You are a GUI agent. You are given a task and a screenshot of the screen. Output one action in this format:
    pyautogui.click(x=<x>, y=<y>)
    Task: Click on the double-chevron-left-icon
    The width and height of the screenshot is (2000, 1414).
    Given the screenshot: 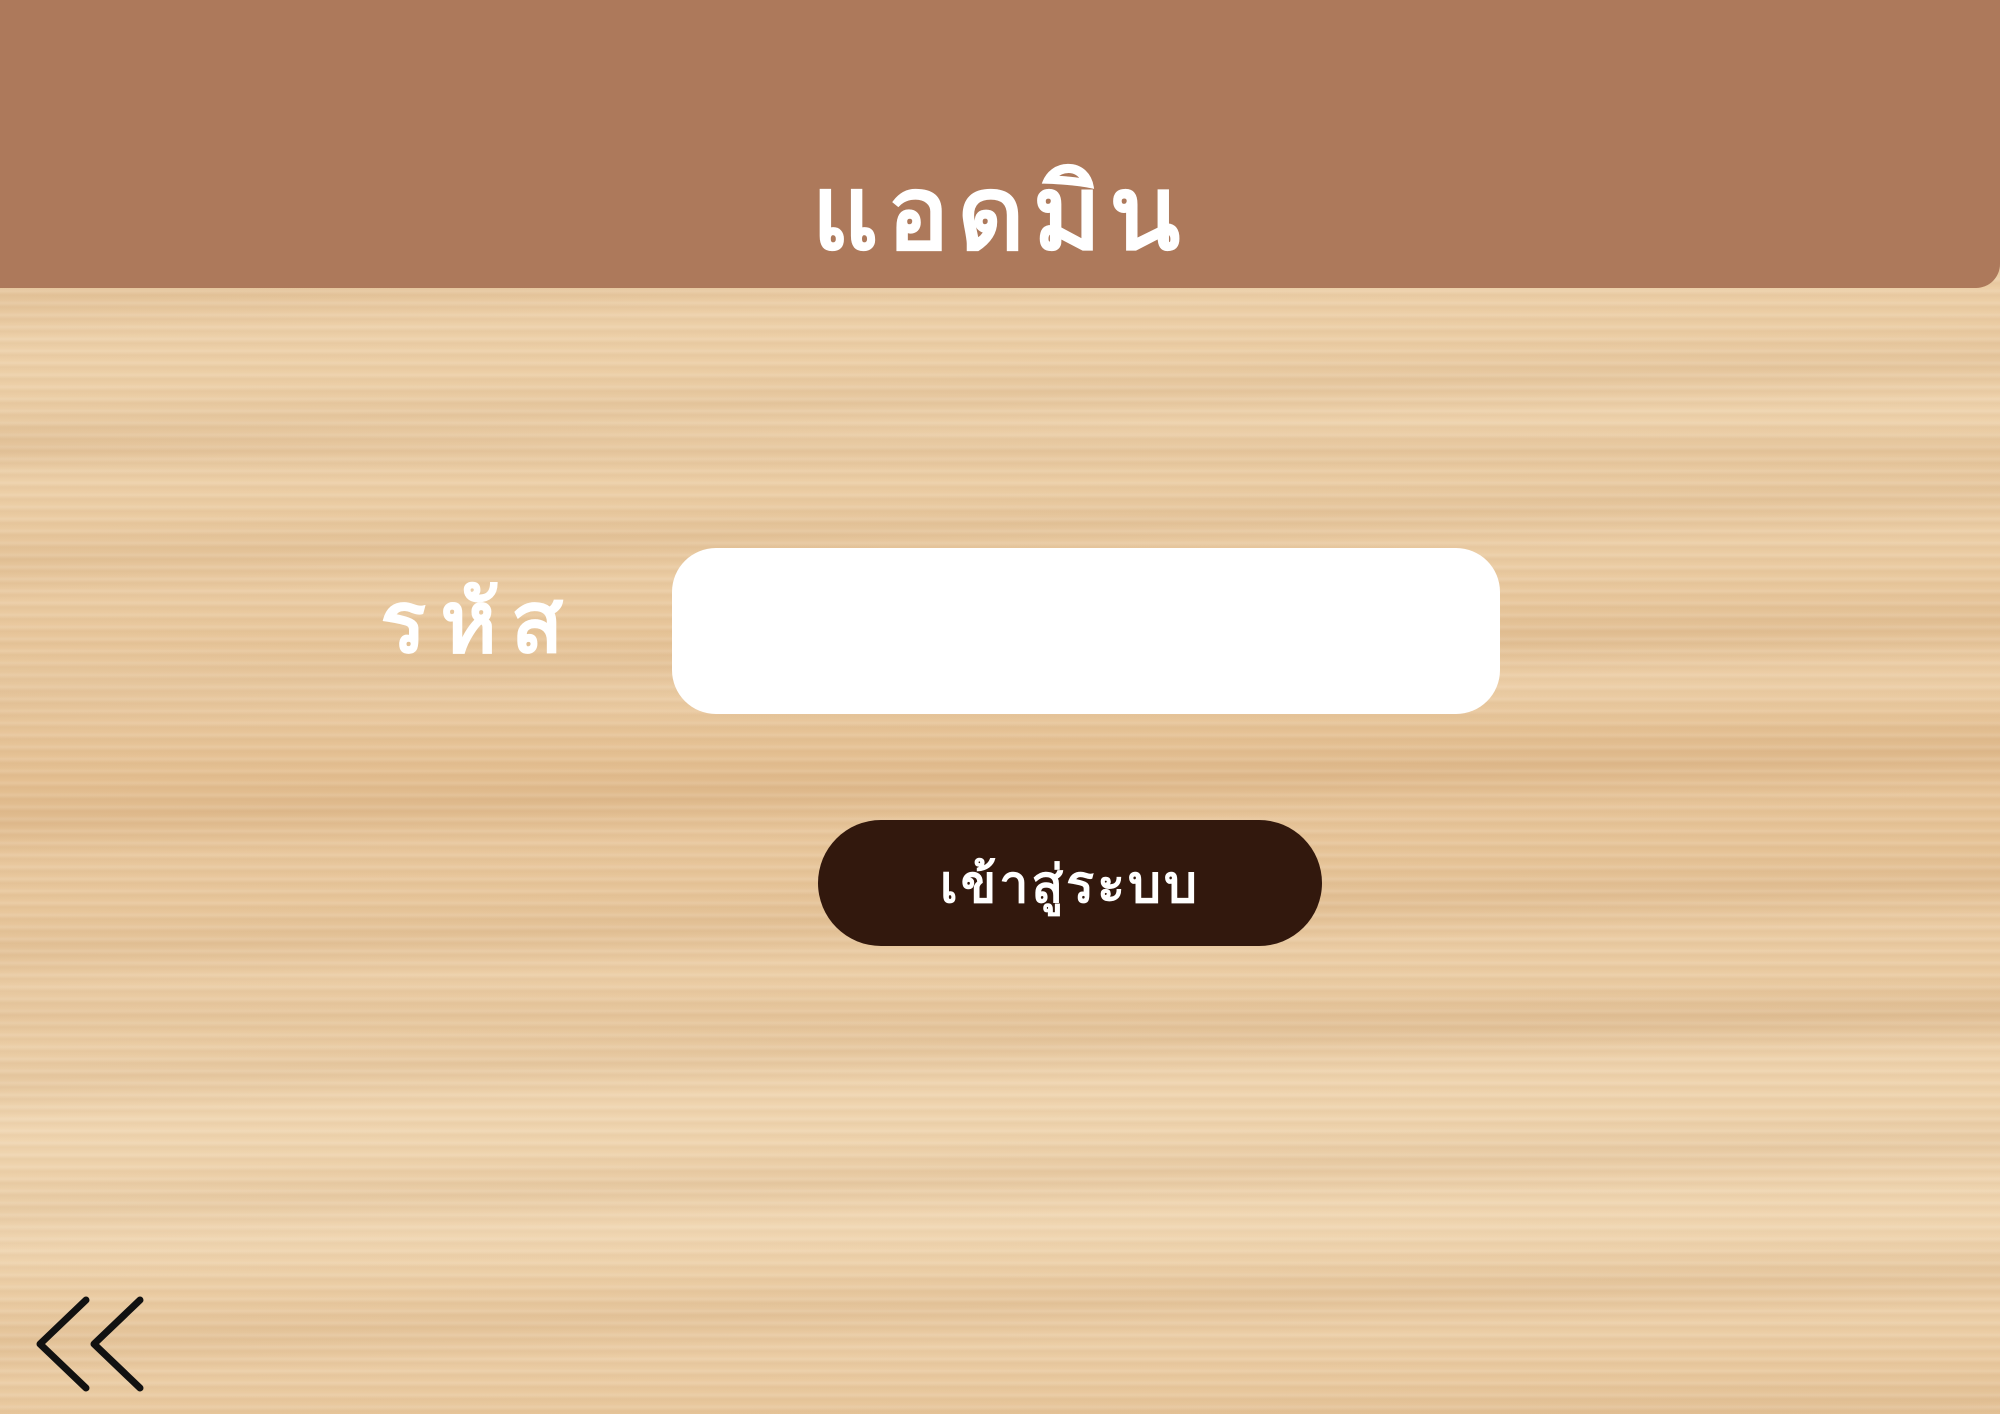 What is the action you would take?
    pyautogui.click(x=90, y=1344)
    